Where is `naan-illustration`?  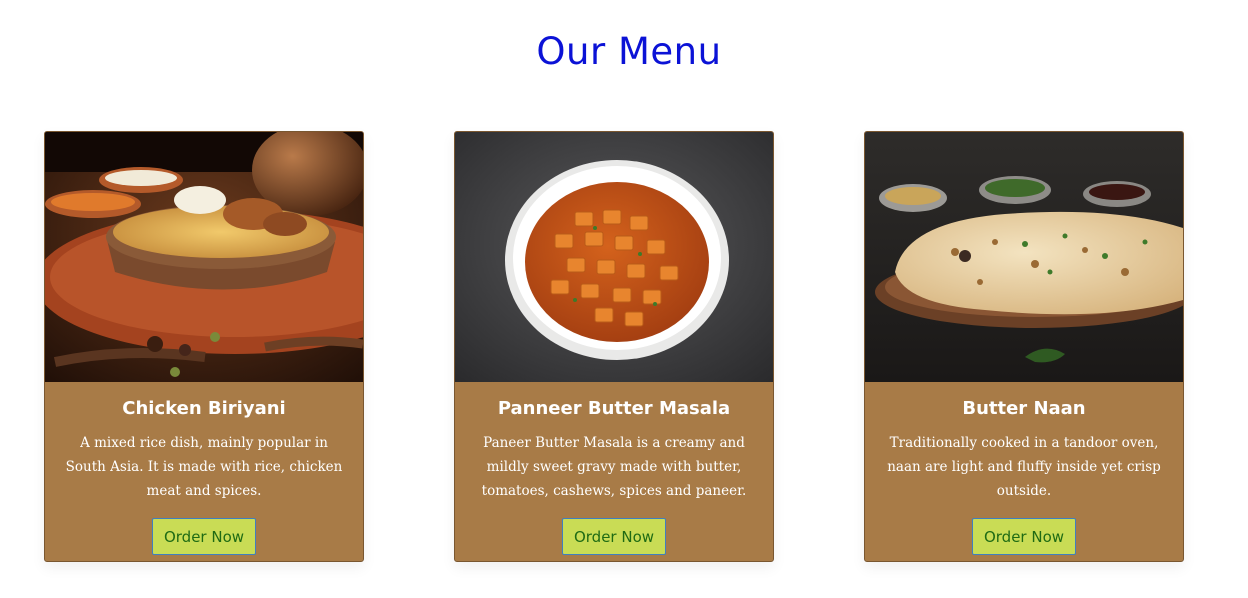 naan-illustration is located at coordinates (1024, 257).